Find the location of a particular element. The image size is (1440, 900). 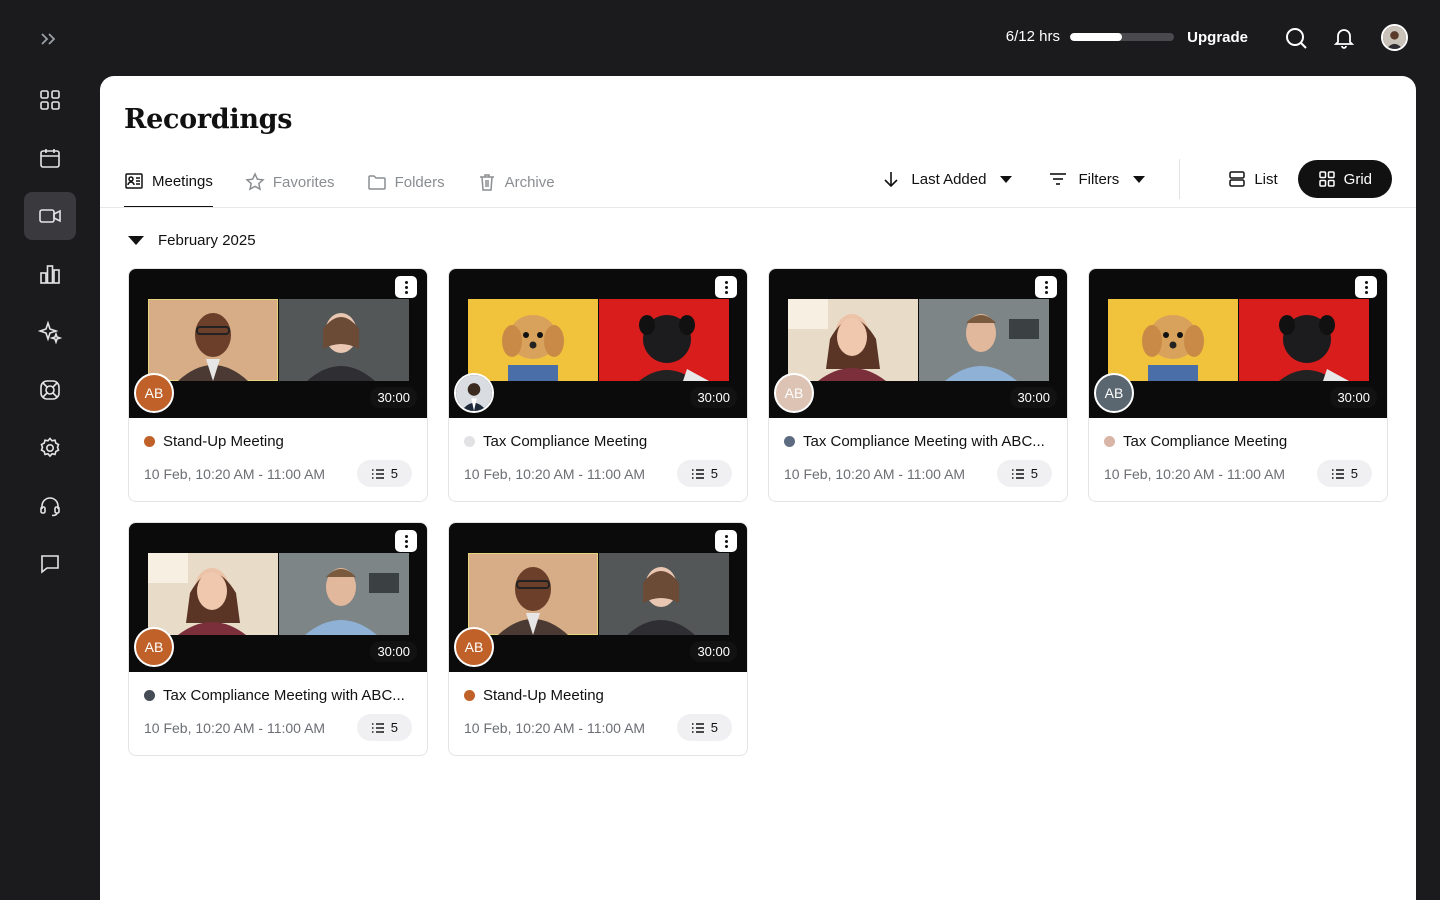

sidebar-item-integrations is located at coordinates (50, 390).